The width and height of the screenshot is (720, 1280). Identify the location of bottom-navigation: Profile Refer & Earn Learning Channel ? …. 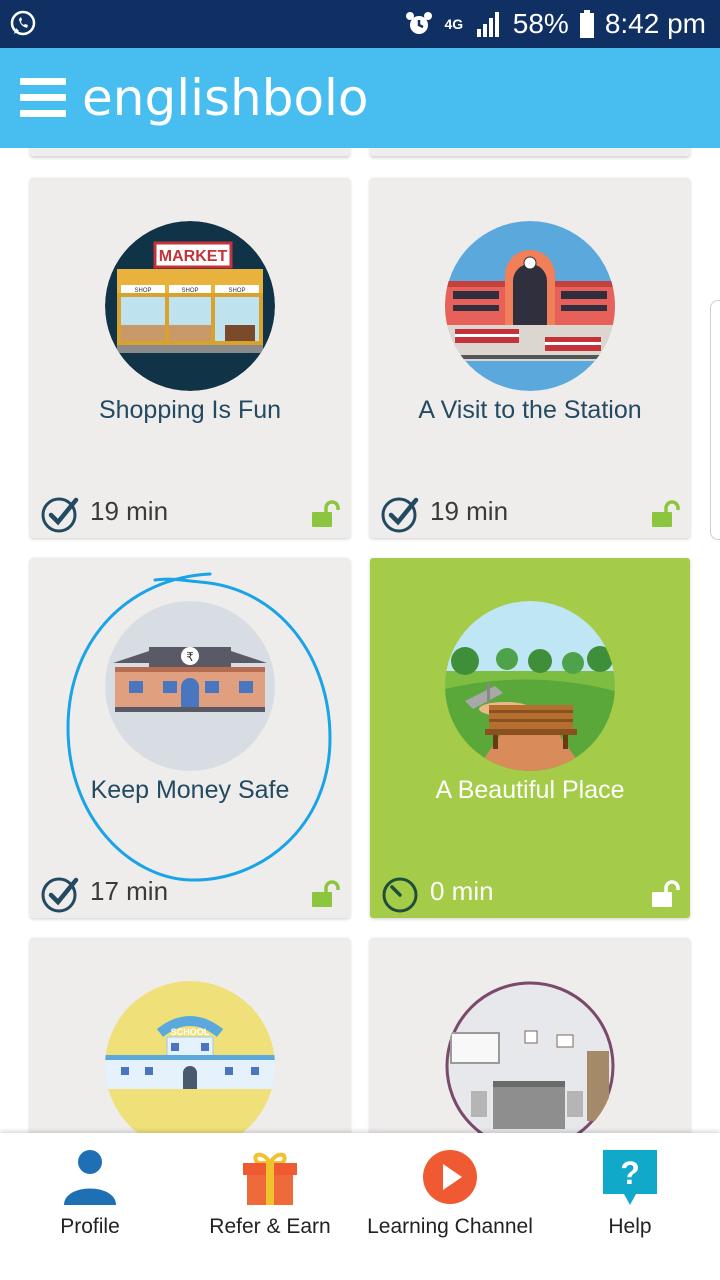
(360, 1206).